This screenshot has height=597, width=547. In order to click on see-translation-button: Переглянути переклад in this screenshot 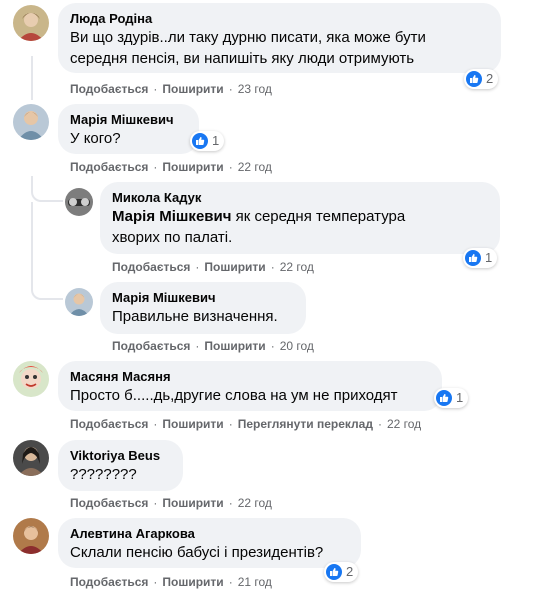, I will do `click(305, 424)`.